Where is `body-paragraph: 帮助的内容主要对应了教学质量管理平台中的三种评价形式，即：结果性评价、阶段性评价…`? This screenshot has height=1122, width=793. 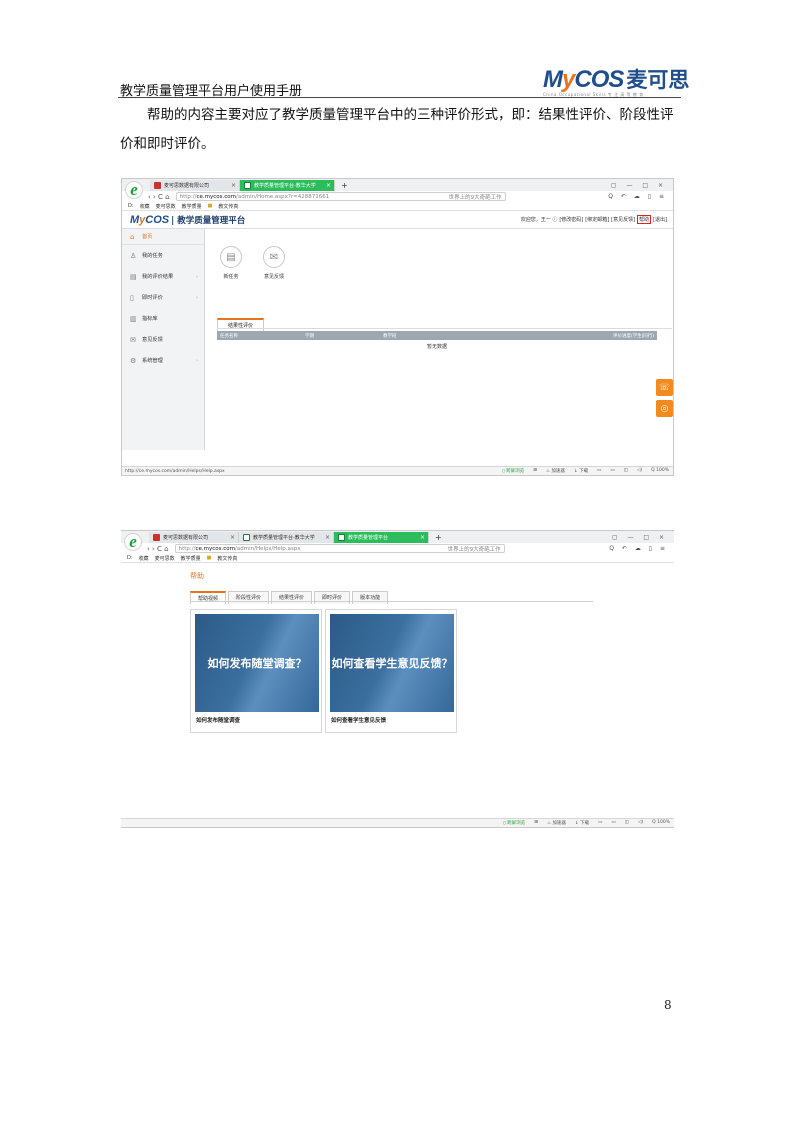 body-paragraph: 帮助的内容主要对应了教学质量管理平台中的三种评价形式，即：结果性评价、阶段性评价… is located at coordinates (397, 129).